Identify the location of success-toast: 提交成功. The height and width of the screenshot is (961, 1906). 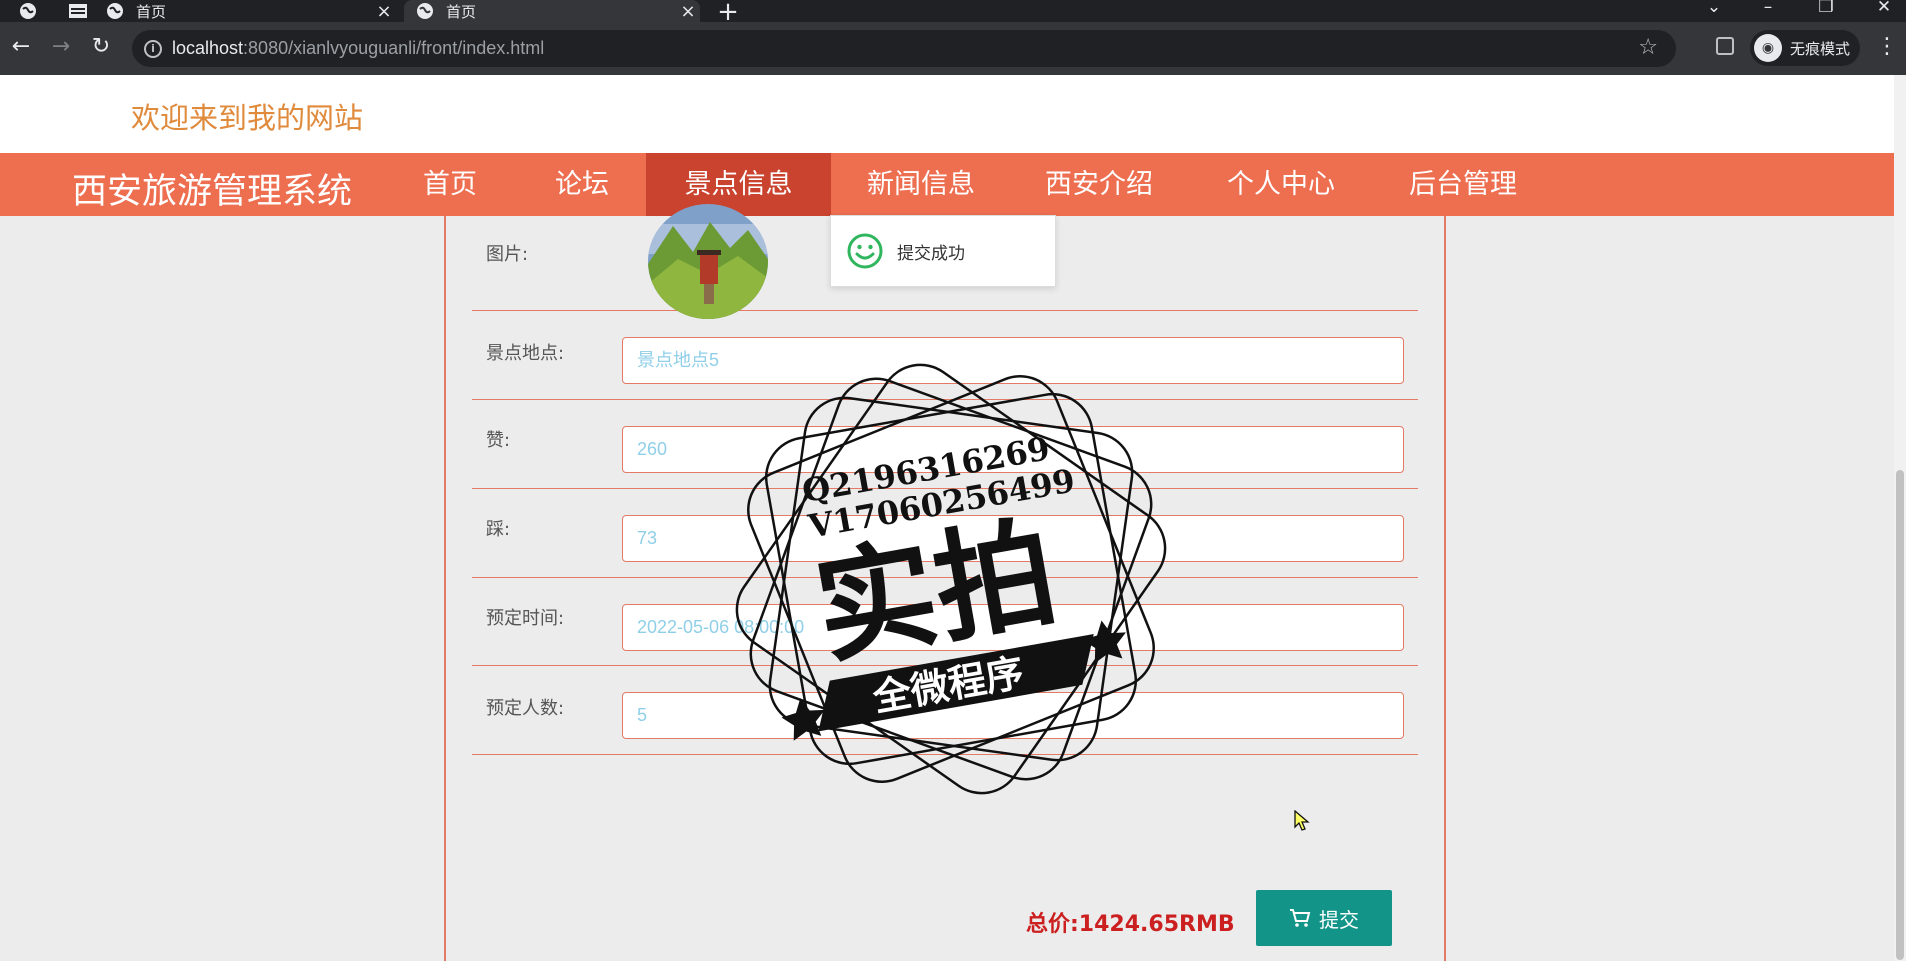
(943, 251).